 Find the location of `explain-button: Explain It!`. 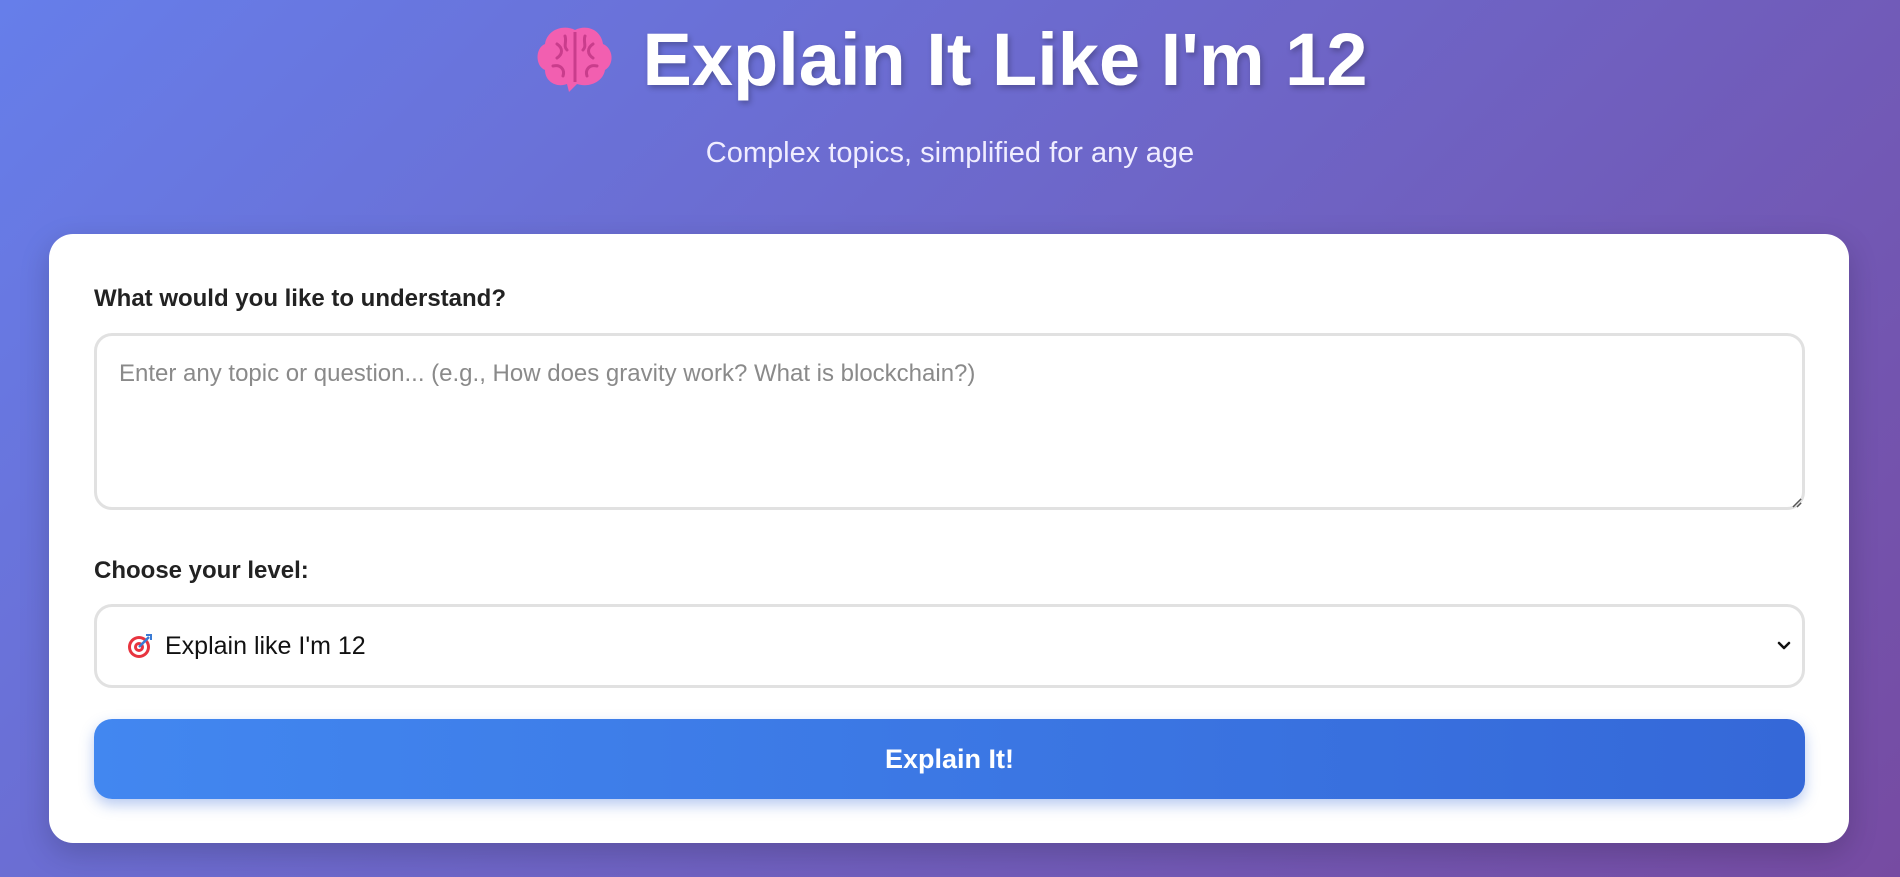

explain-button: Explain It! is located at coordinates (949, 759).